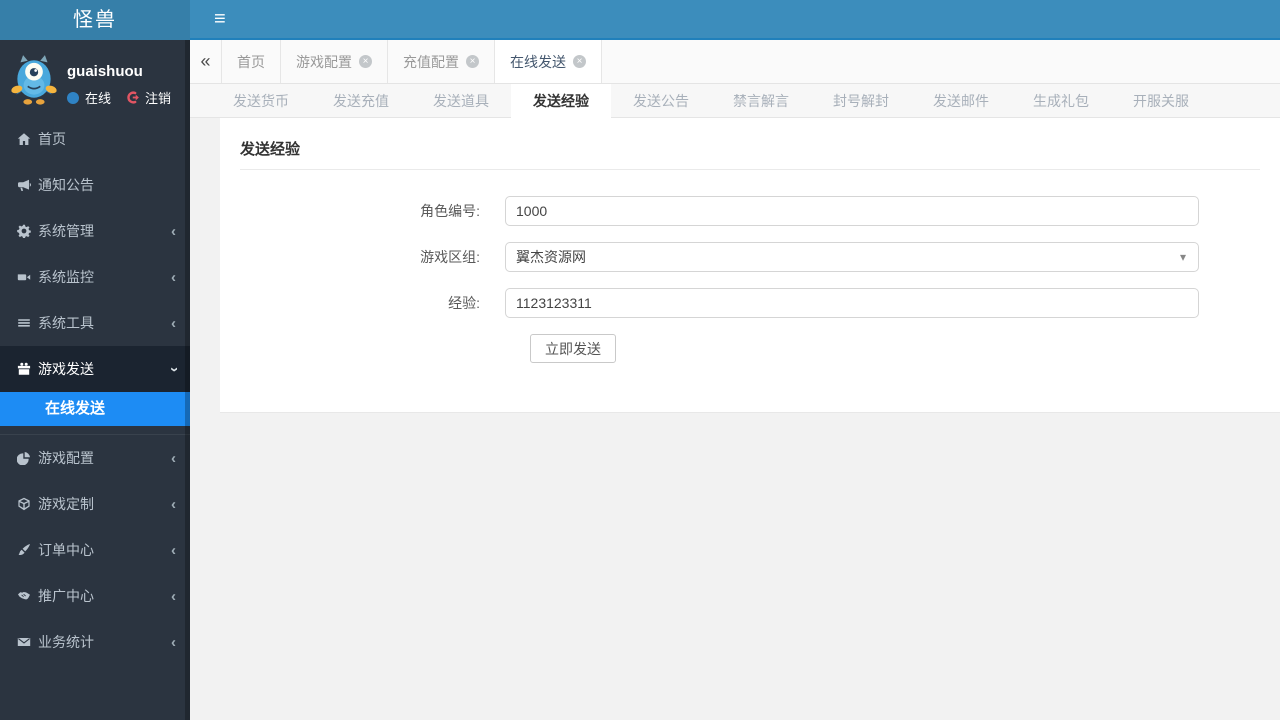 Image resolution: width=1280 pixels, height=720 pixels. What do you see at coordinates (95, 277) in the screenshot?
I see `sidebar-item-system-monitor: 系统监控 ‹` at bounding box center [95, 277].